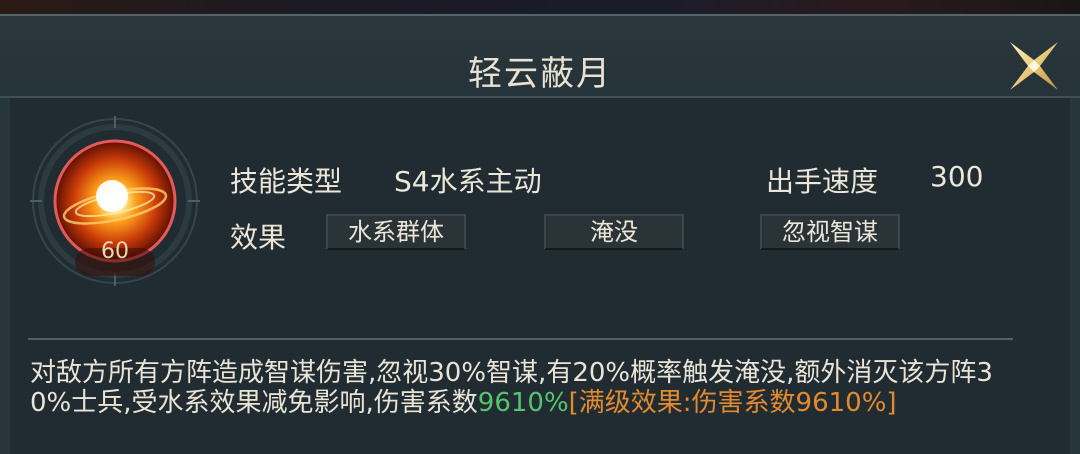 This screenshot has height=454, width=1080. Describe the element at coordinates (468, 181) in the screenshot. I see `skill-type-value: S4水系主动` at that location.